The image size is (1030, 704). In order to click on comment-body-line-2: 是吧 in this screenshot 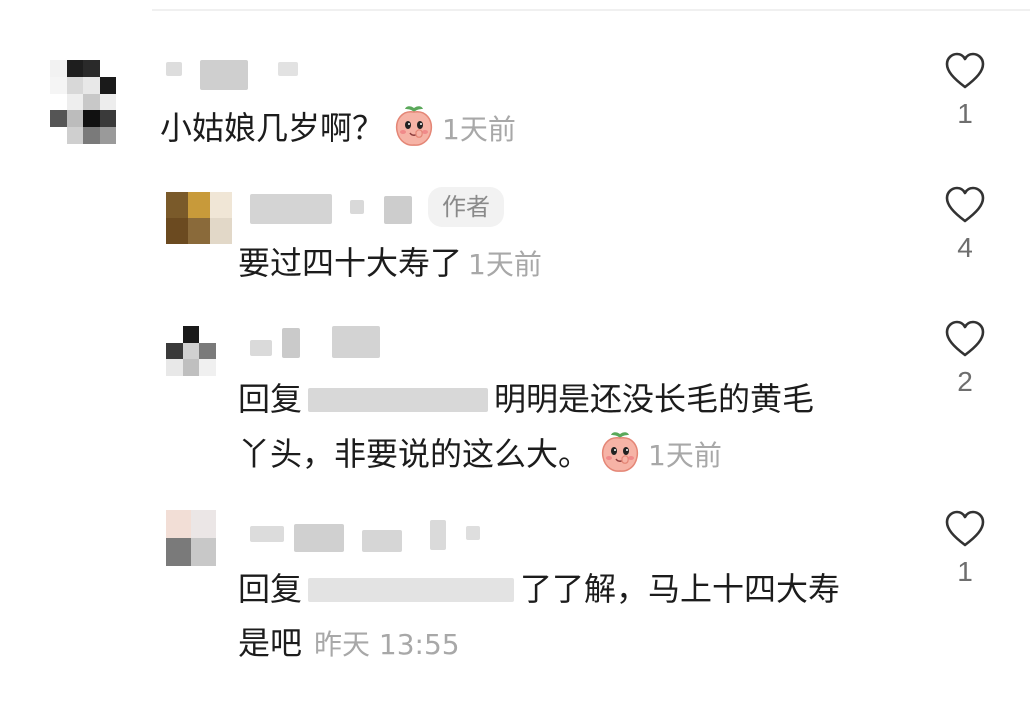, I will do `click(270, 643)`.